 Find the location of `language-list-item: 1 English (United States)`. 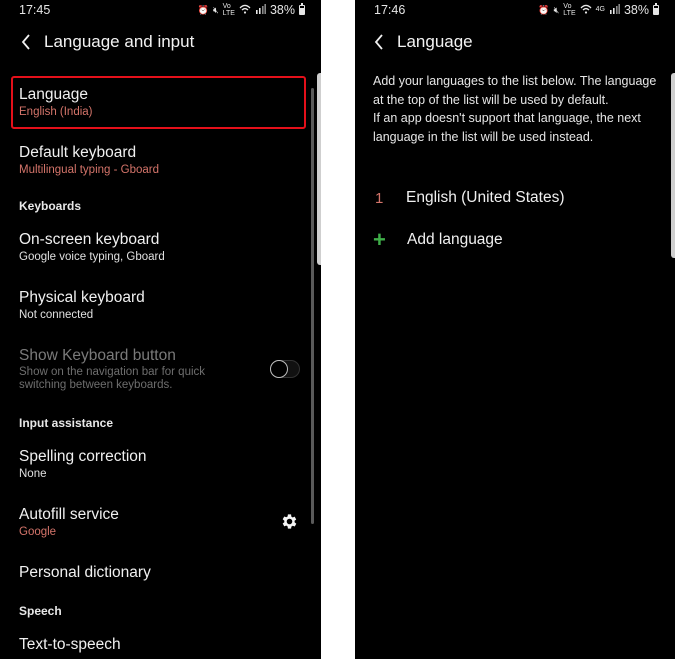

language-list-item: 1 English (United States) is located at coordinates (470, 198).